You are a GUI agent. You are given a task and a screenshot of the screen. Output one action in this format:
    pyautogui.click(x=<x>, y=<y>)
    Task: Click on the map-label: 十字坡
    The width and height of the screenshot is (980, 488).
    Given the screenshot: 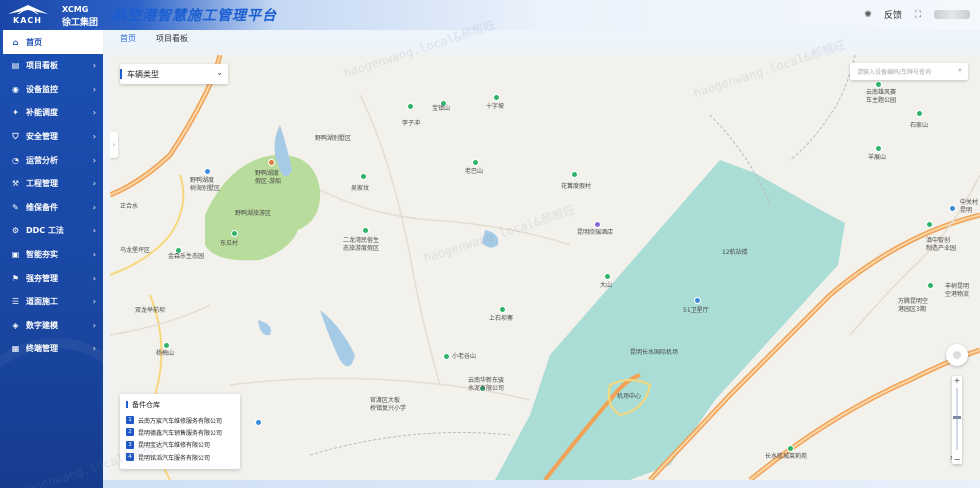 What is the action you would take?
    pyautogui.click(x=495, y=106)
    